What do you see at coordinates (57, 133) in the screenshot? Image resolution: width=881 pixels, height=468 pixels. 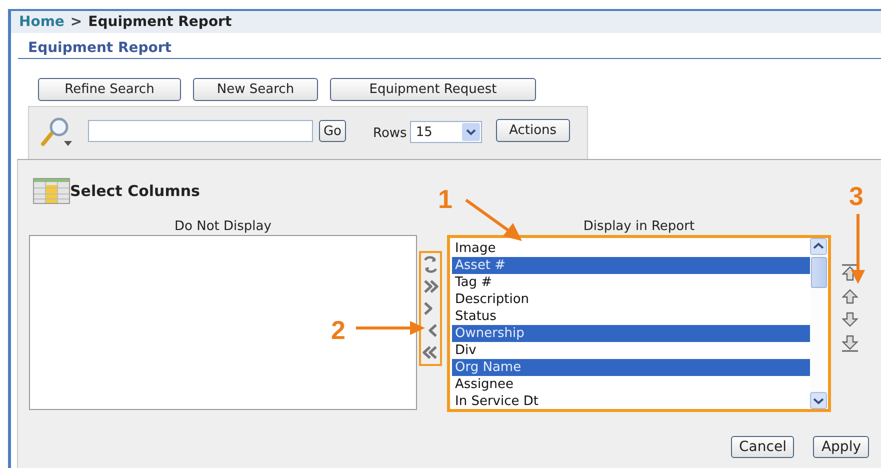 I see `search-icon` at bounding box center [57, 133].